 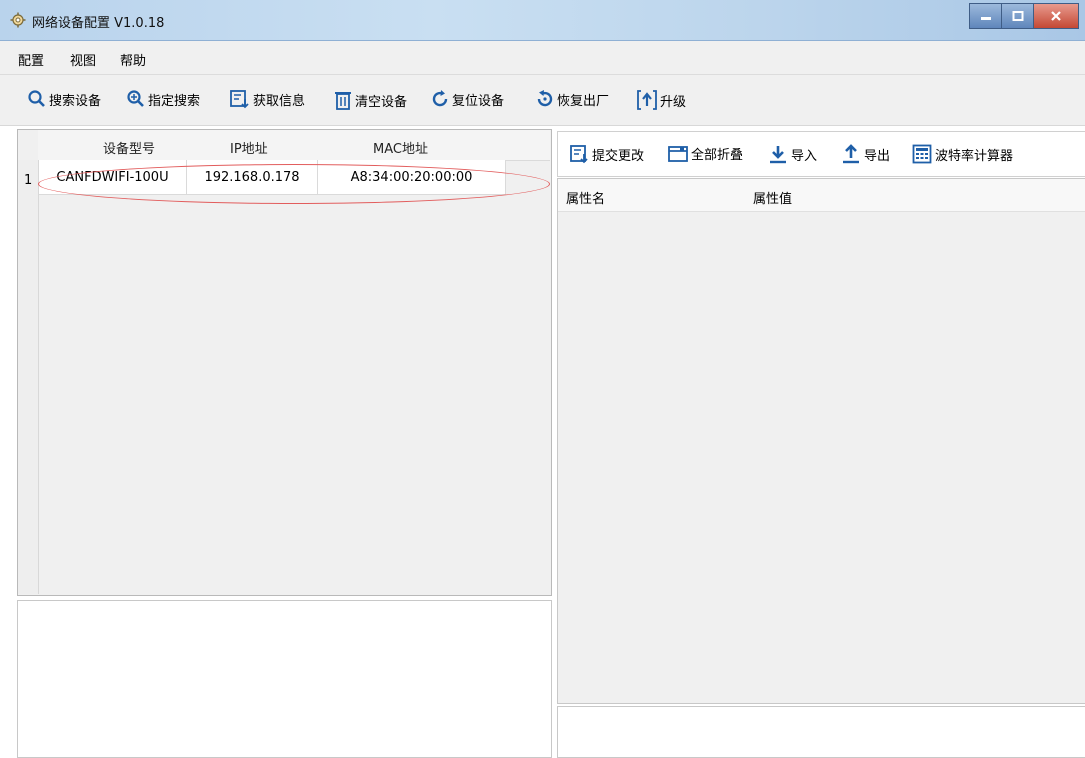 What do you see at coordinates (135, 98) in the screenshot?
I see `zoom-in-icon` at bounding box center [135, 98].